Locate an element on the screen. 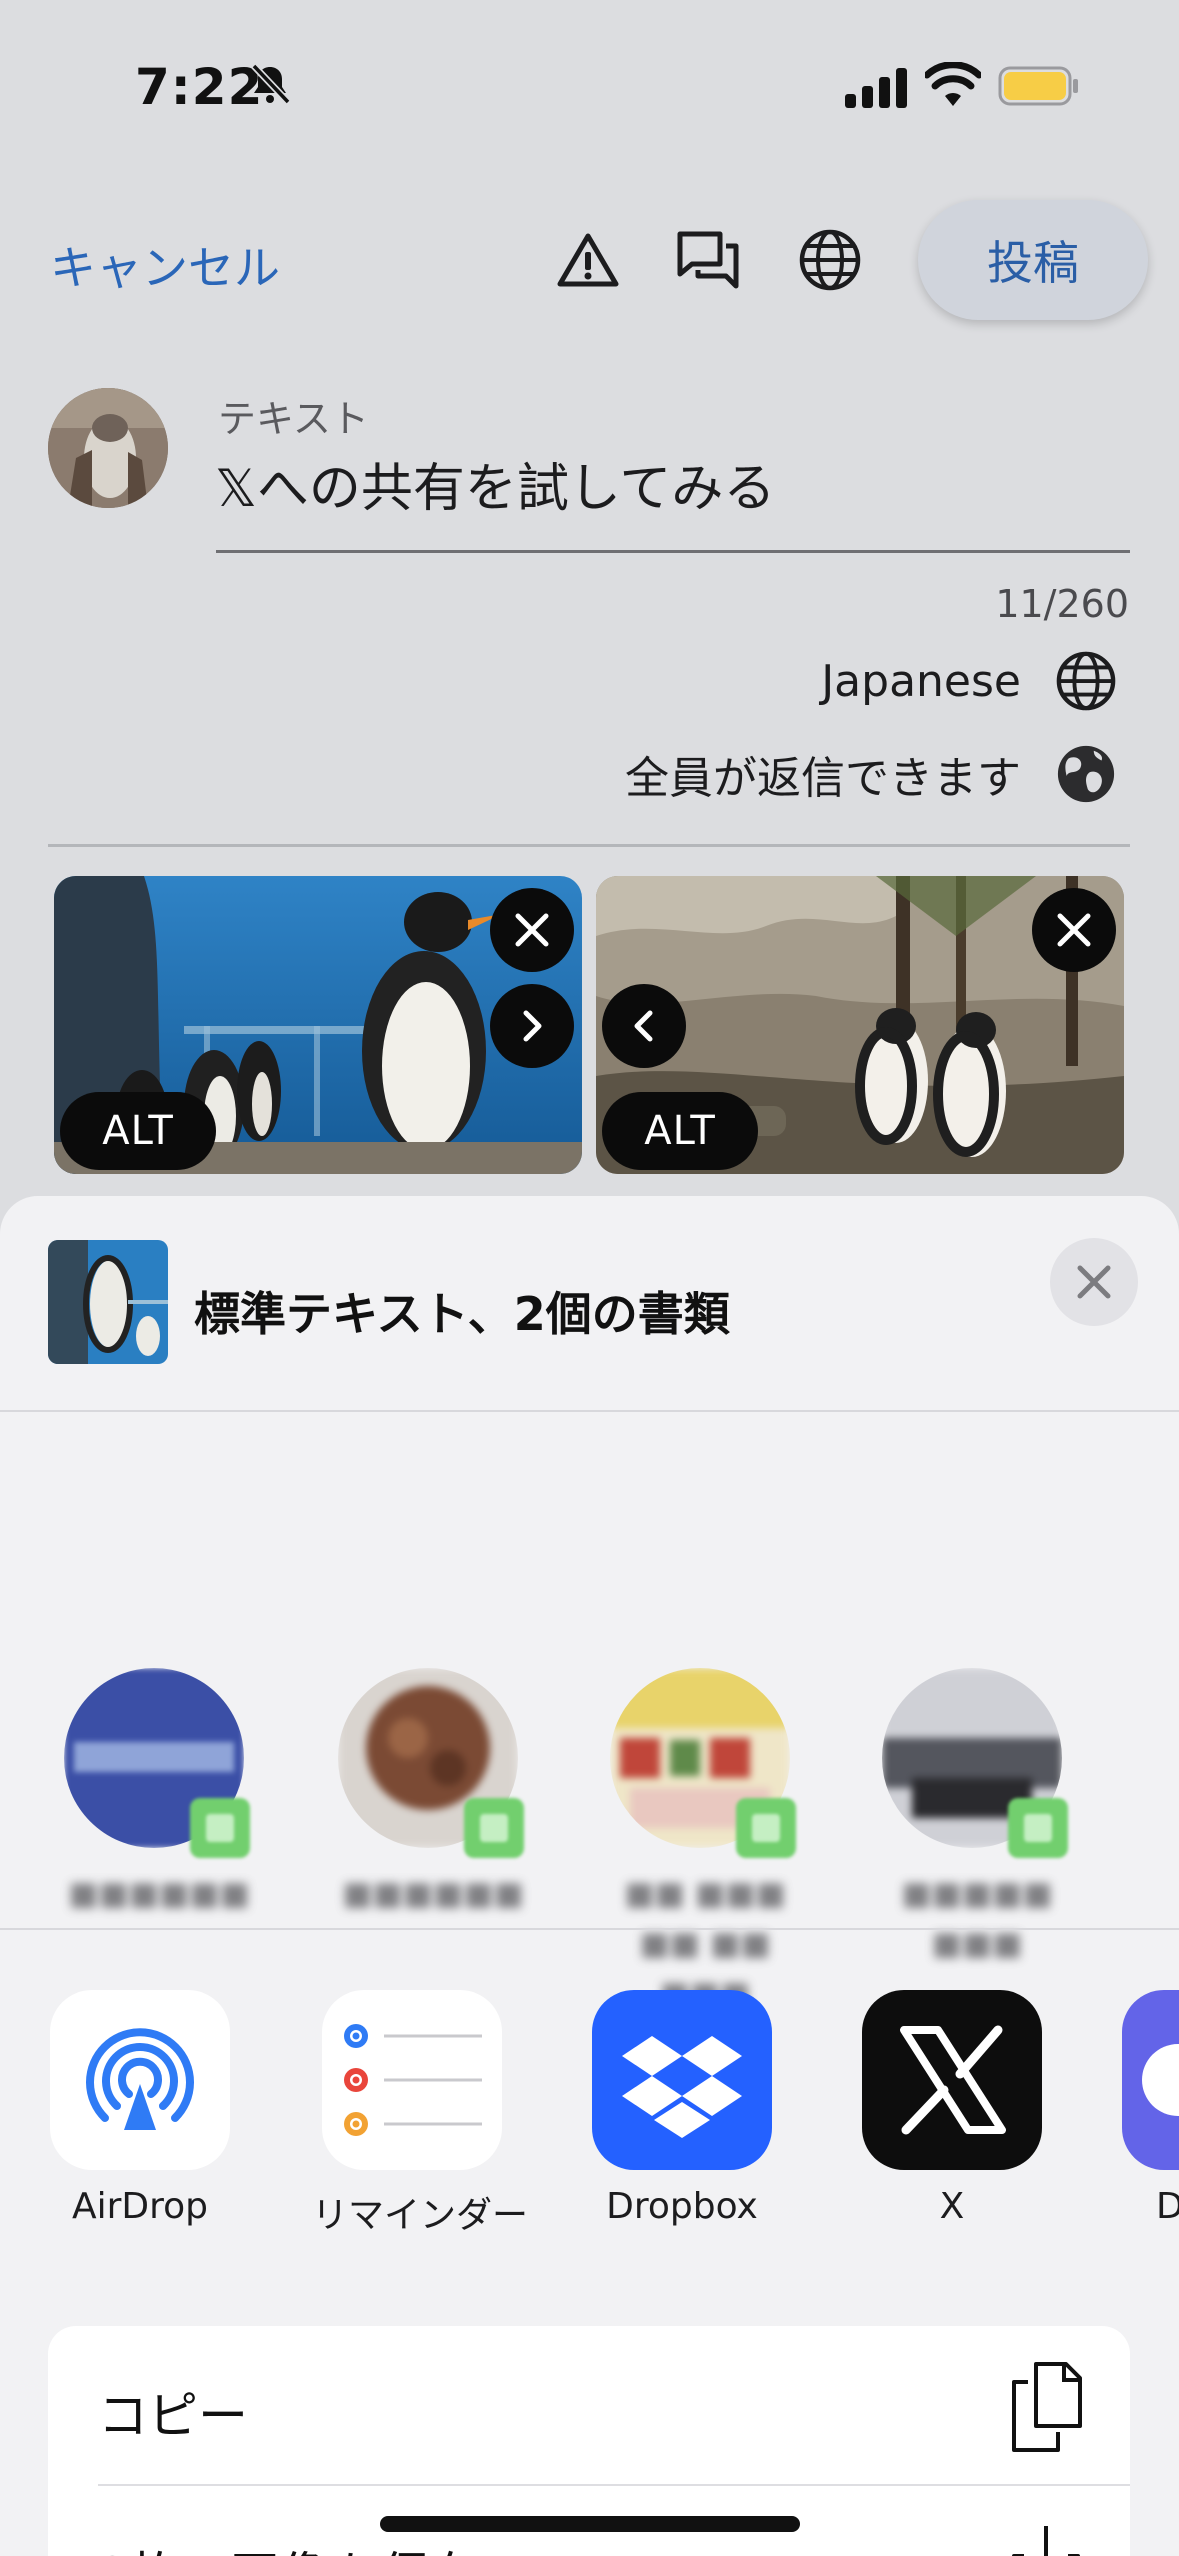 Image resolution: width=1179 pixels, height=2556 pixels. home-indicator is located at coordinates (590, 2524).